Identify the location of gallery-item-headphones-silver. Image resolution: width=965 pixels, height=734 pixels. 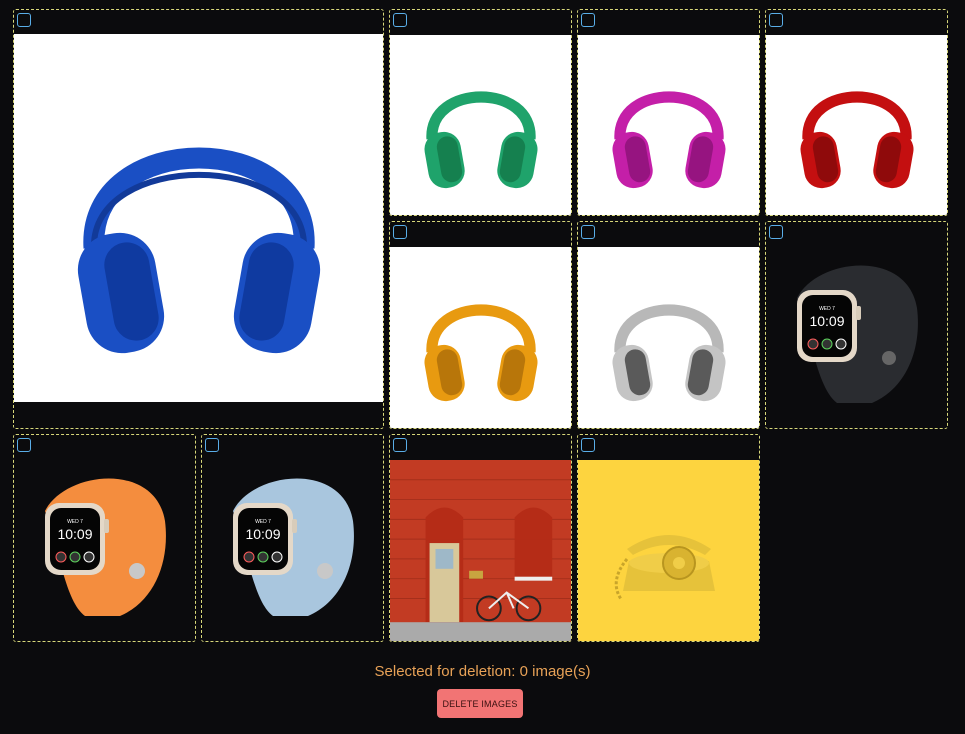
(668, 325).